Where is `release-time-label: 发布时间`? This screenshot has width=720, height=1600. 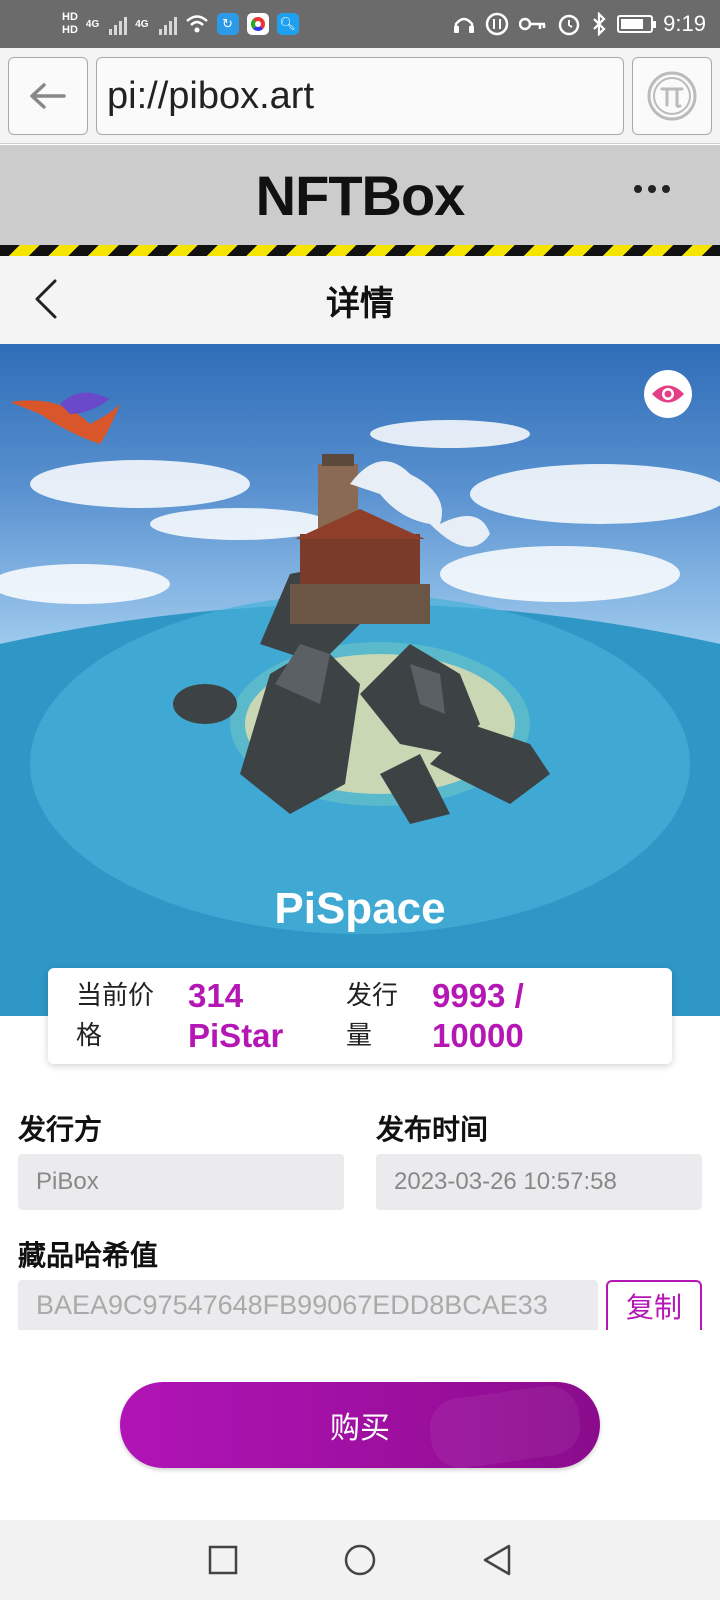
release-time-label: 发布时间 is located at coordinates (432, 1129).